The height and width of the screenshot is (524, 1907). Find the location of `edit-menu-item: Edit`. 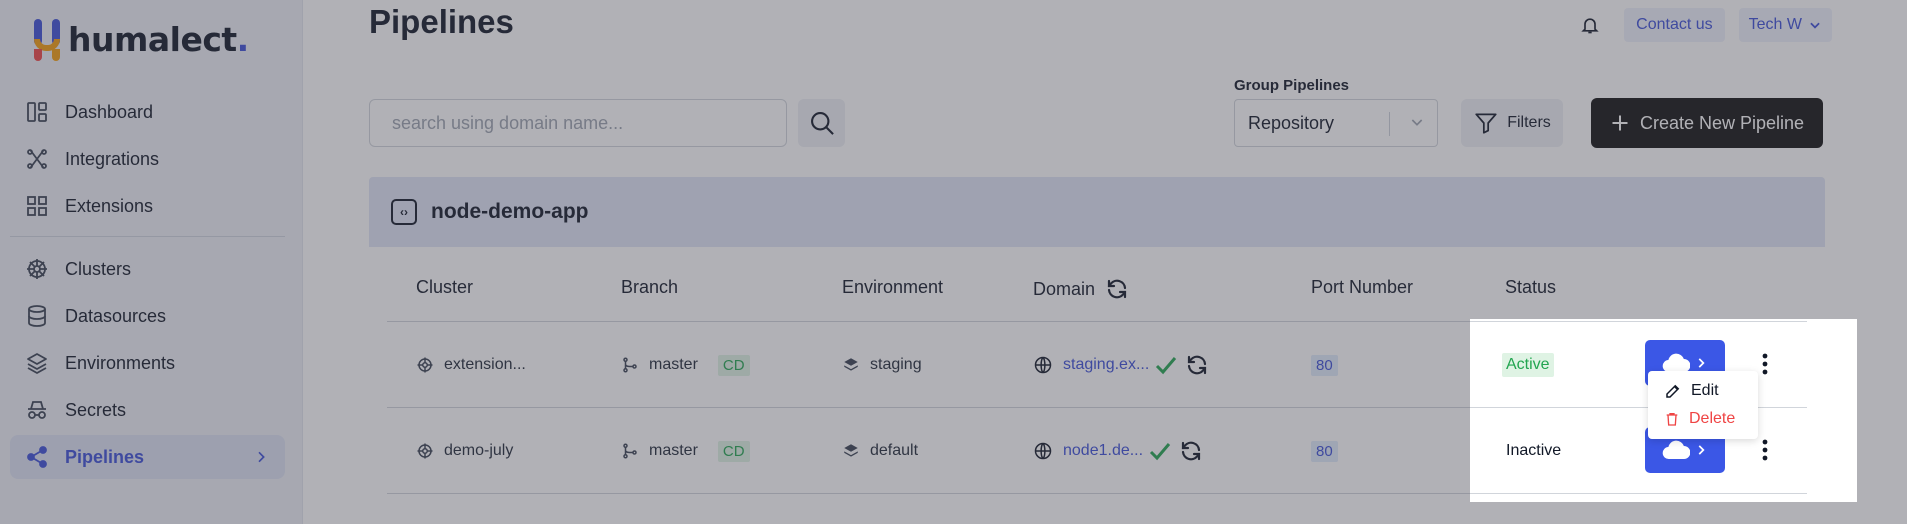

edit-menu-item: Edit is located at coordinates (1703, 391).